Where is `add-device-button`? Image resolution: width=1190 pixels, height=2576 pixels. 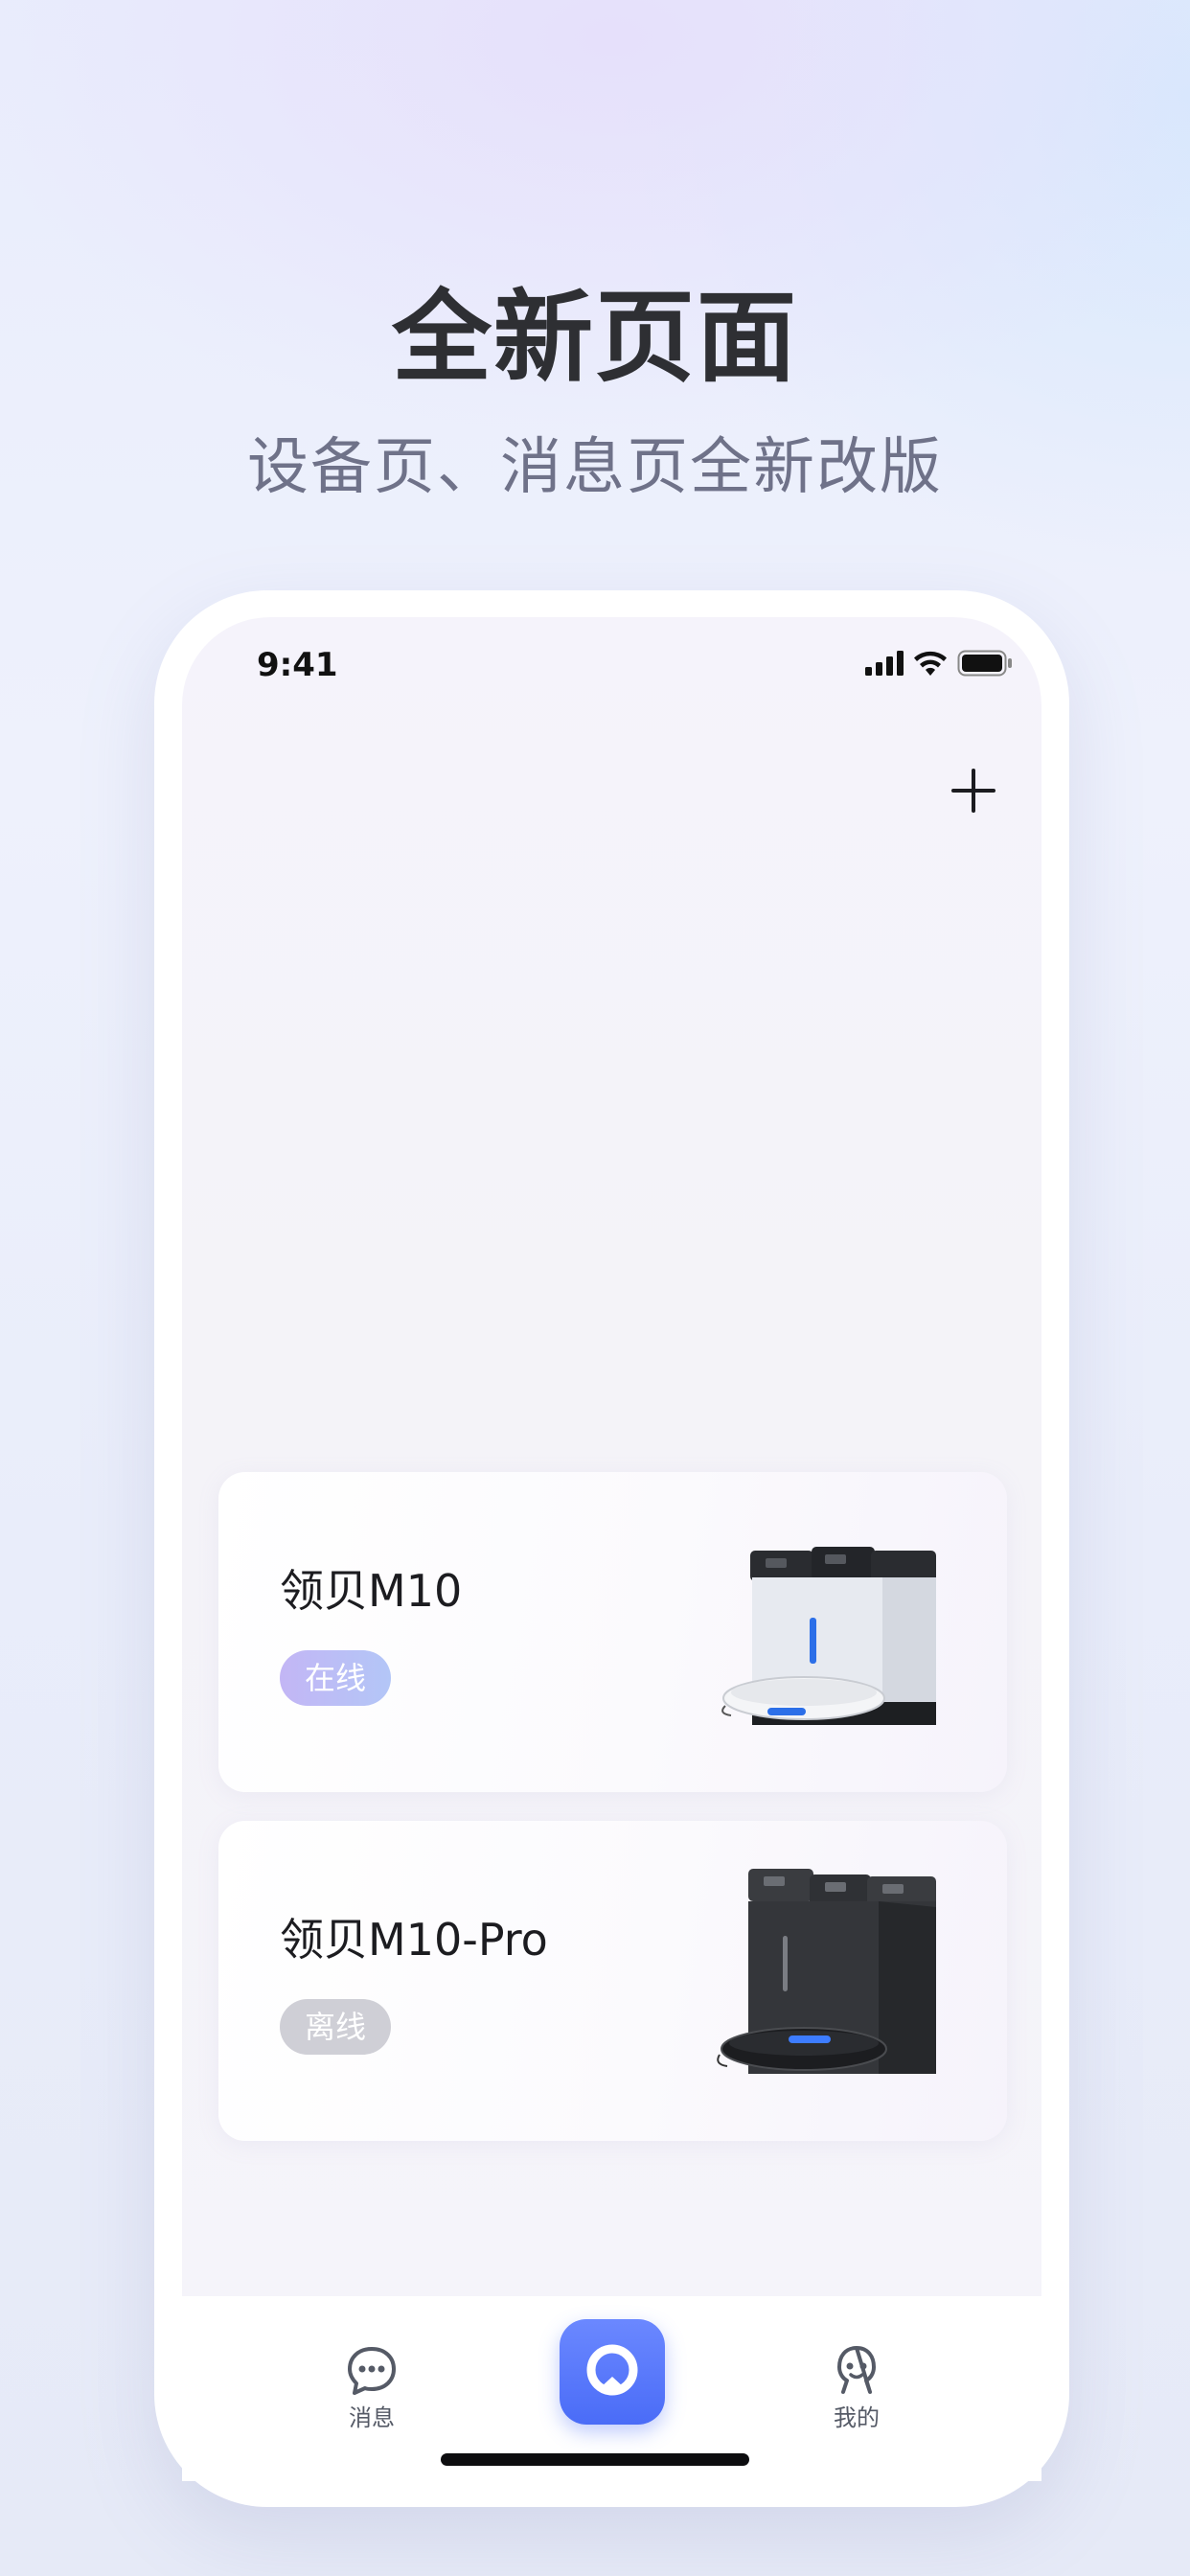
add-device-button is located at coordinates (974, 791).